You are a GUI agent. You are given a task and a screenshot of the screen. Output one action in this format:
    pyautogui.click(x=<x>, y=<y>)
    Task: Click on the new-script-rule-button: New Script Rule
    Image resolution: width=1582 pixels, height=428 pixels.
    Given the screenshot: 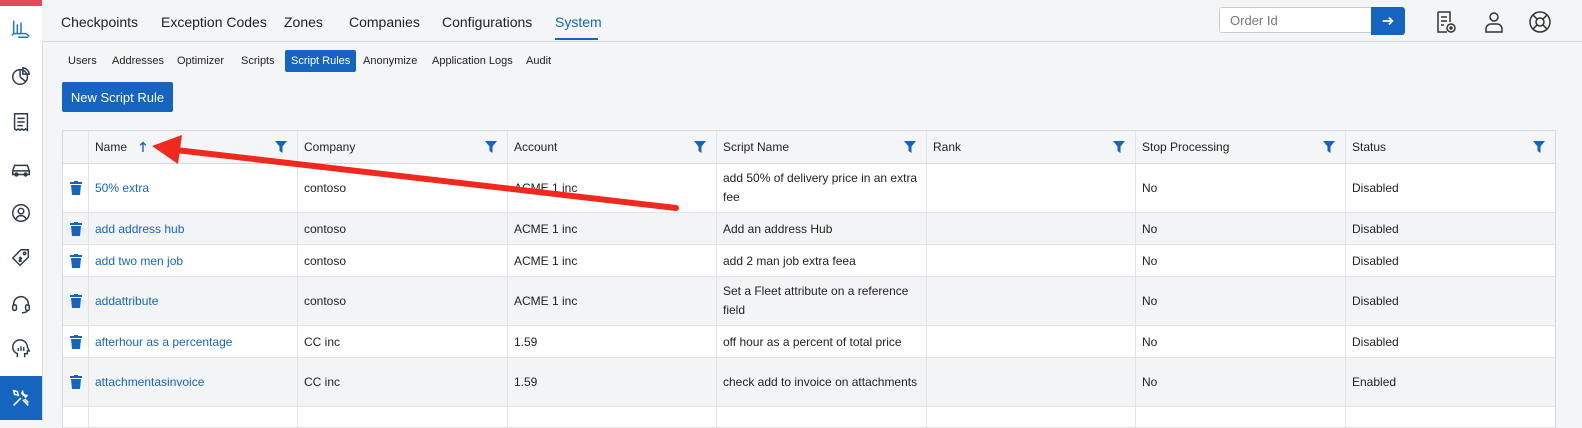 What is the action you would take?
    pyautogui.click(x=117, y=97)
    